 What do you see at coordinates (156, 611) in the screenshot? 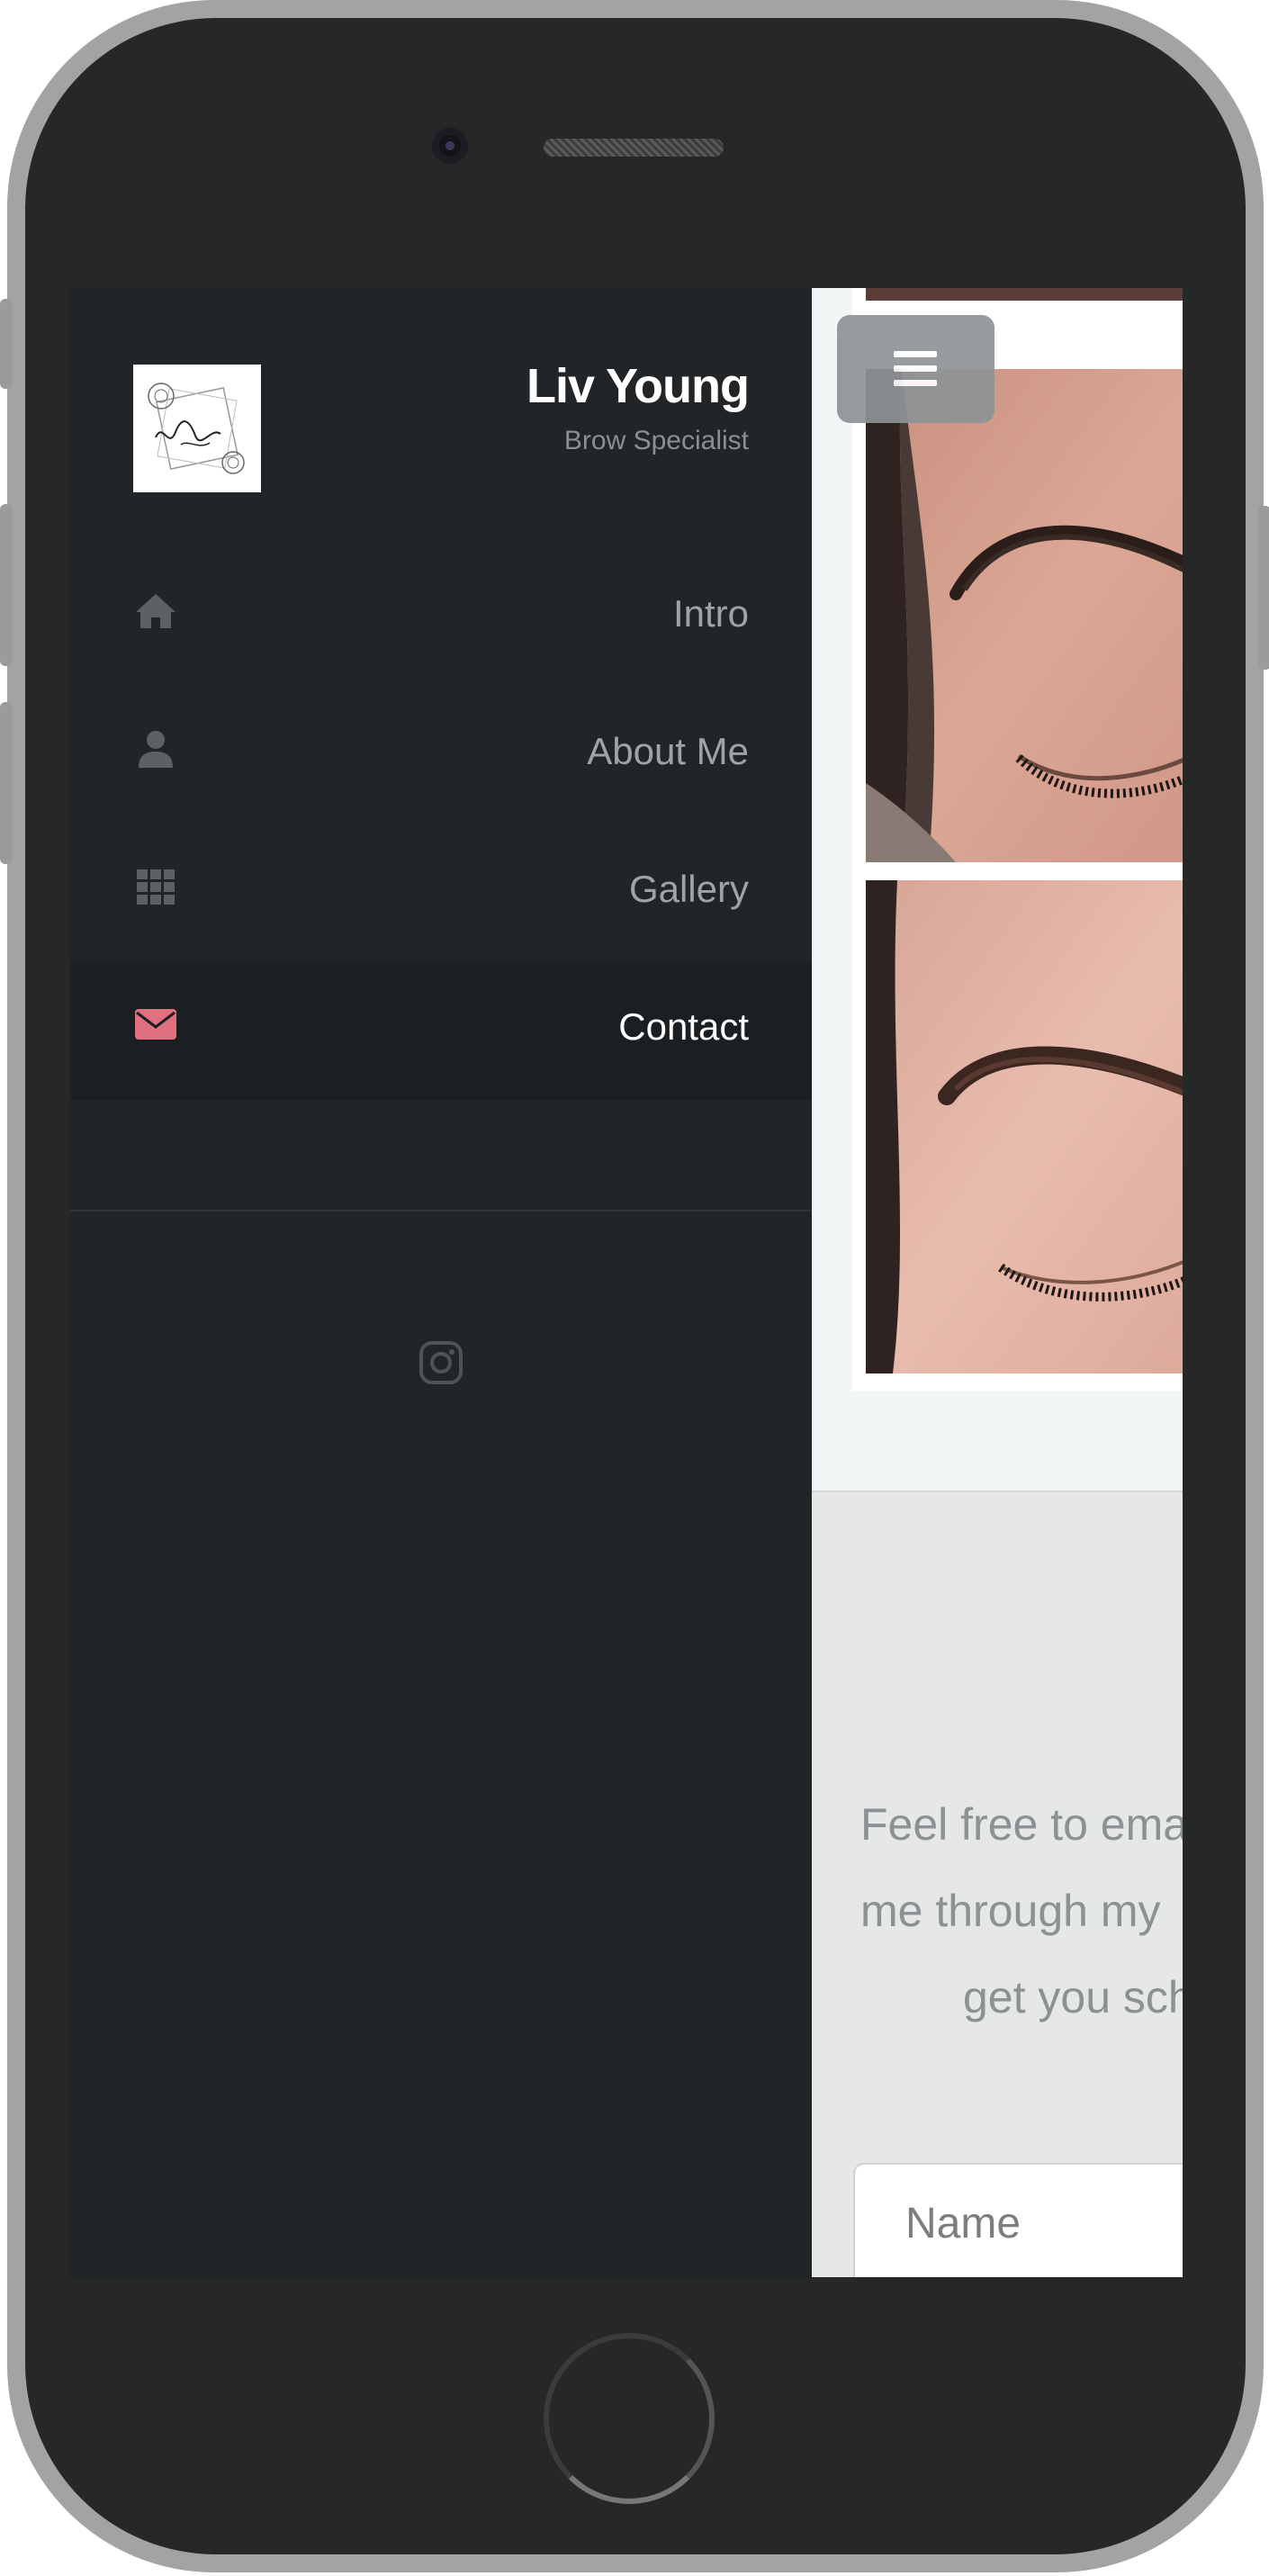
I see `home-icon` at bounding box center [156, 611].